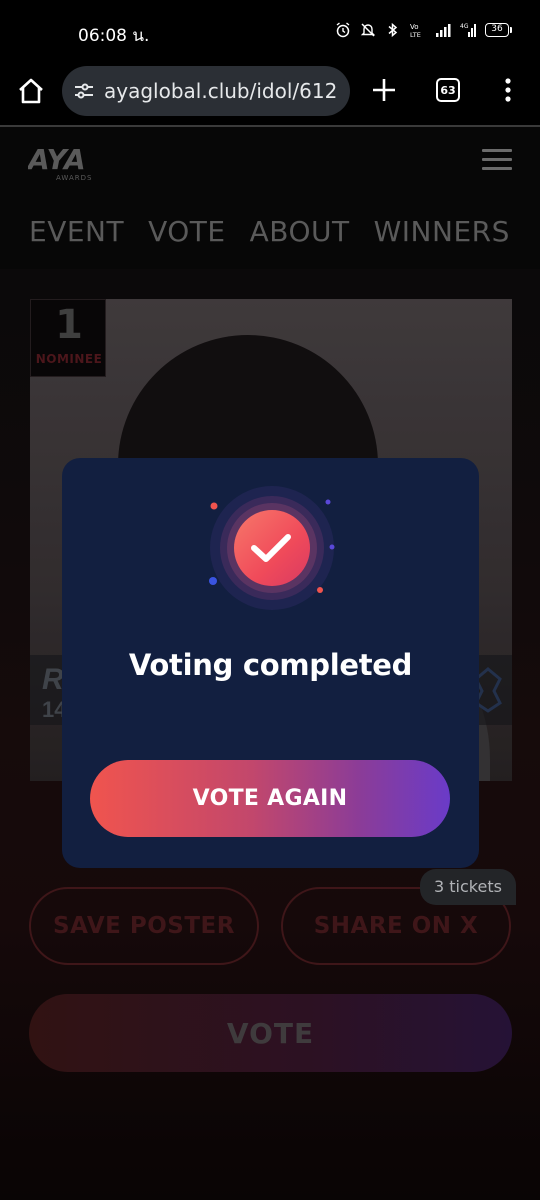 This screenshot has width=540, height=1200. Describe the element at coordinates (443, 30) in the screenshot. I see `signal-icon` at that location.